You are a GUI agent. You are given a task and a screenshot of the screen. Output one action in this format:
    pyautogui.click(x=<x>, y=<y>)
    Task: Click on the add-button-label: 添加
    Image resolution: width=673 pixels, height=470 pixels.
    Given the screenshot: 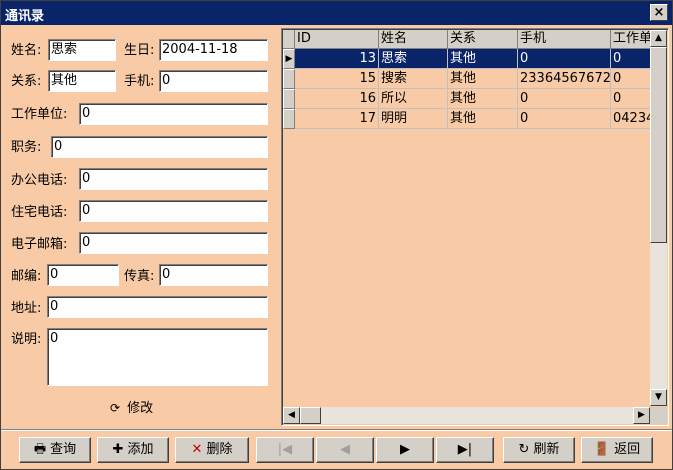 What is the action you would take?
    pyautogui.click(x=140, y=449)
    